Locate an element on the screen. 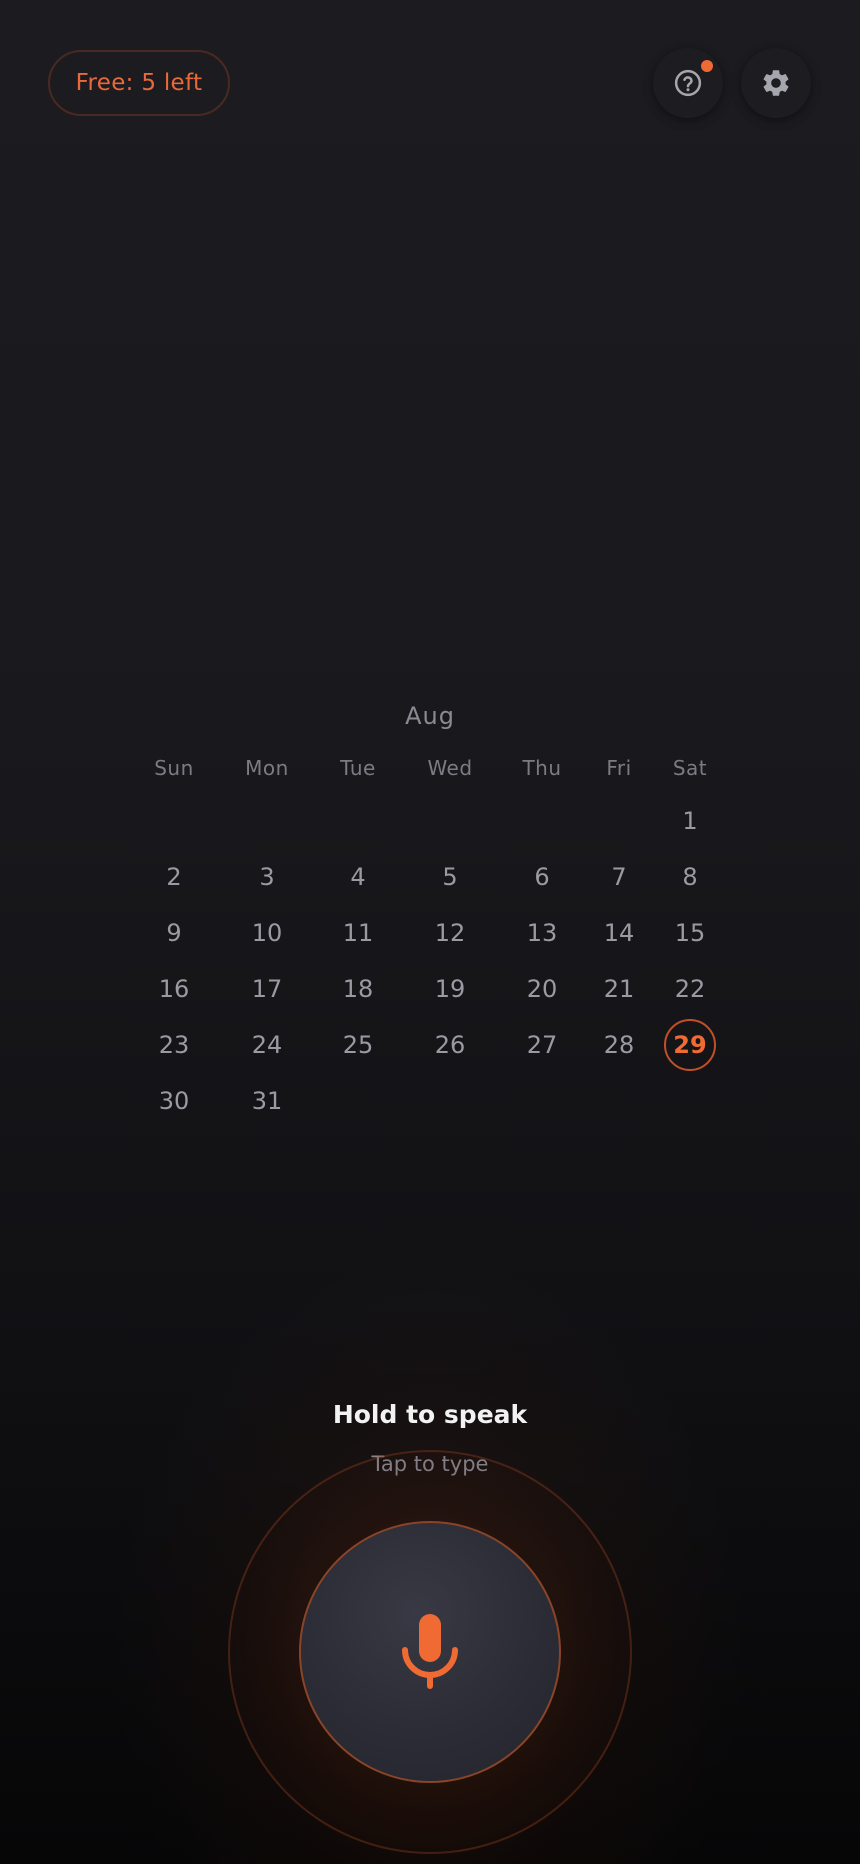  weekday-thu: Thu is located at coordinates (542, 768).